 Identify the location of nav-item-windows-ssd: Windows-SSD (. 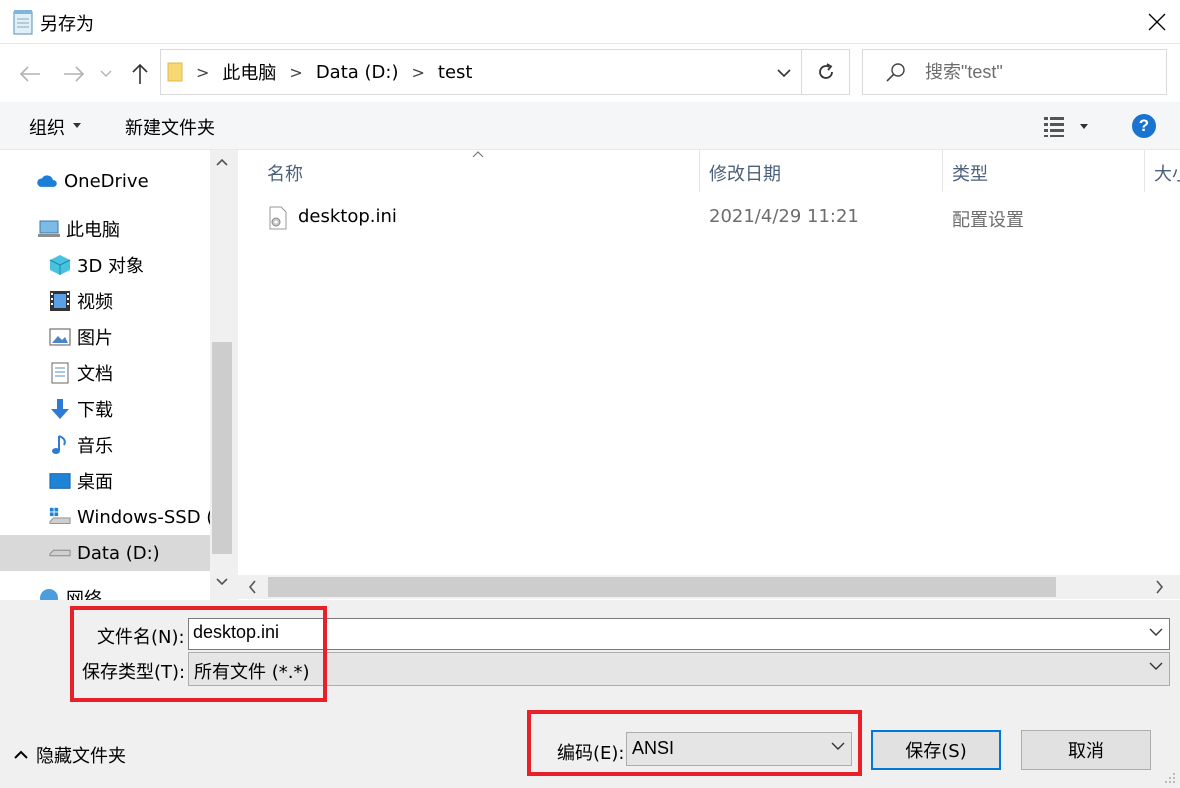
(105, 517).